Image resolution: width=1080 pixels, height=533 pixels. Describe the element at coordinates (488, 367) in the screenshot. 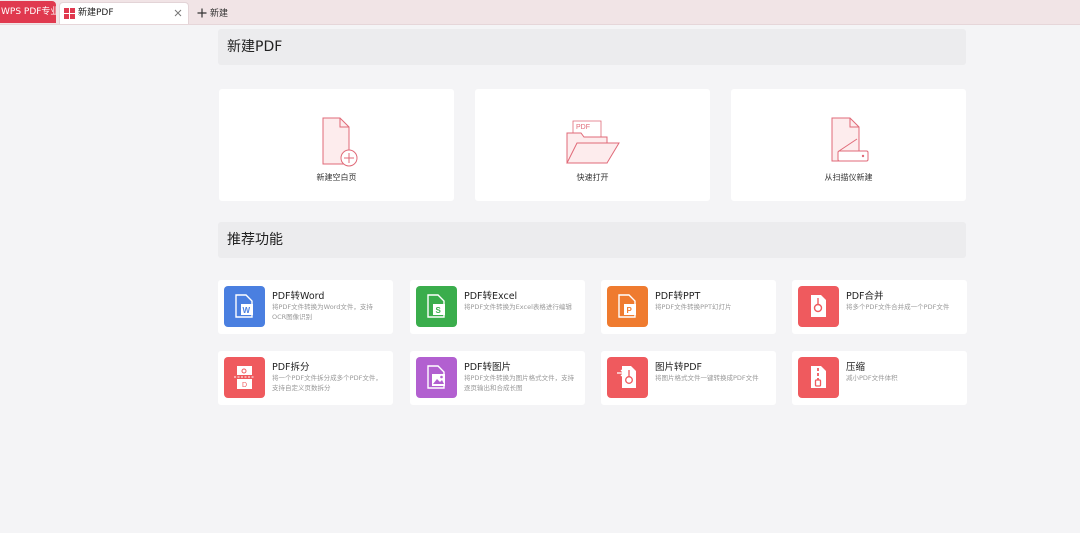

I see `feature-title: PDF转图片` at that location.